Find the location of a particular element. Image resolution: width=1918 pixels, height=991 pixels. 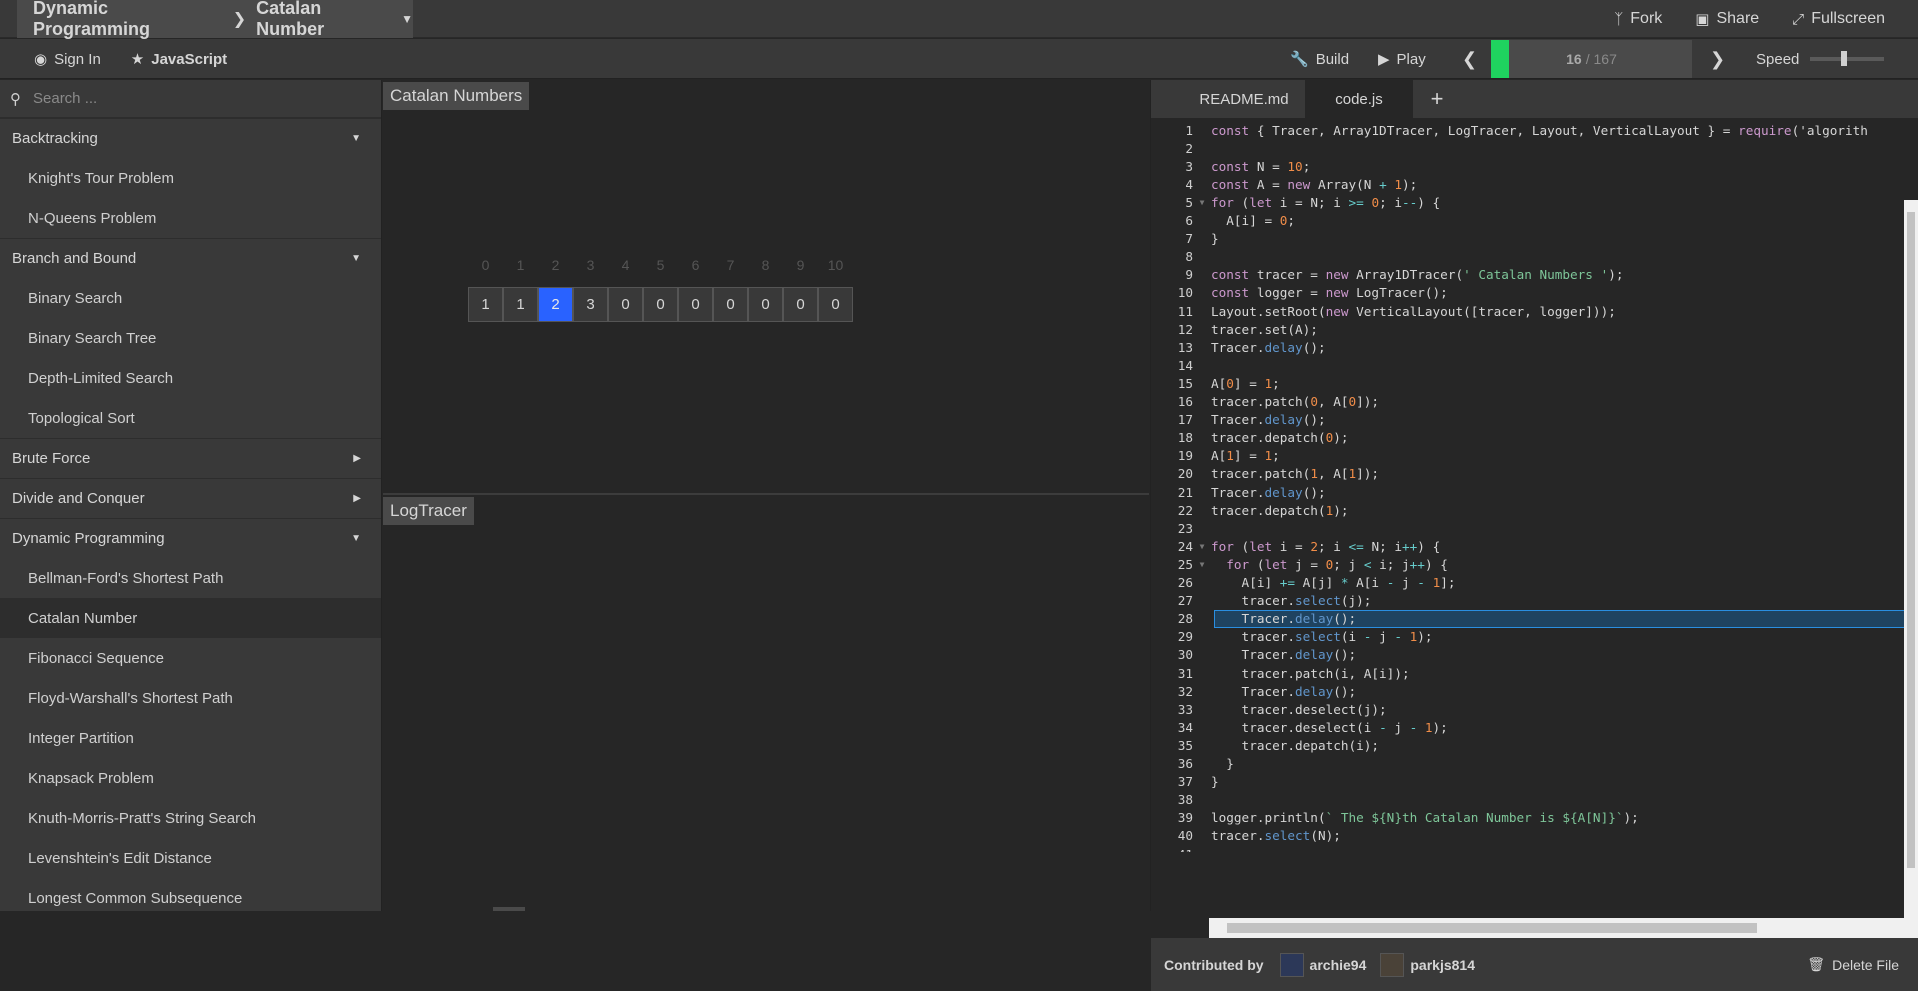

line-number: 1 is located at coordinates (1189, 130).